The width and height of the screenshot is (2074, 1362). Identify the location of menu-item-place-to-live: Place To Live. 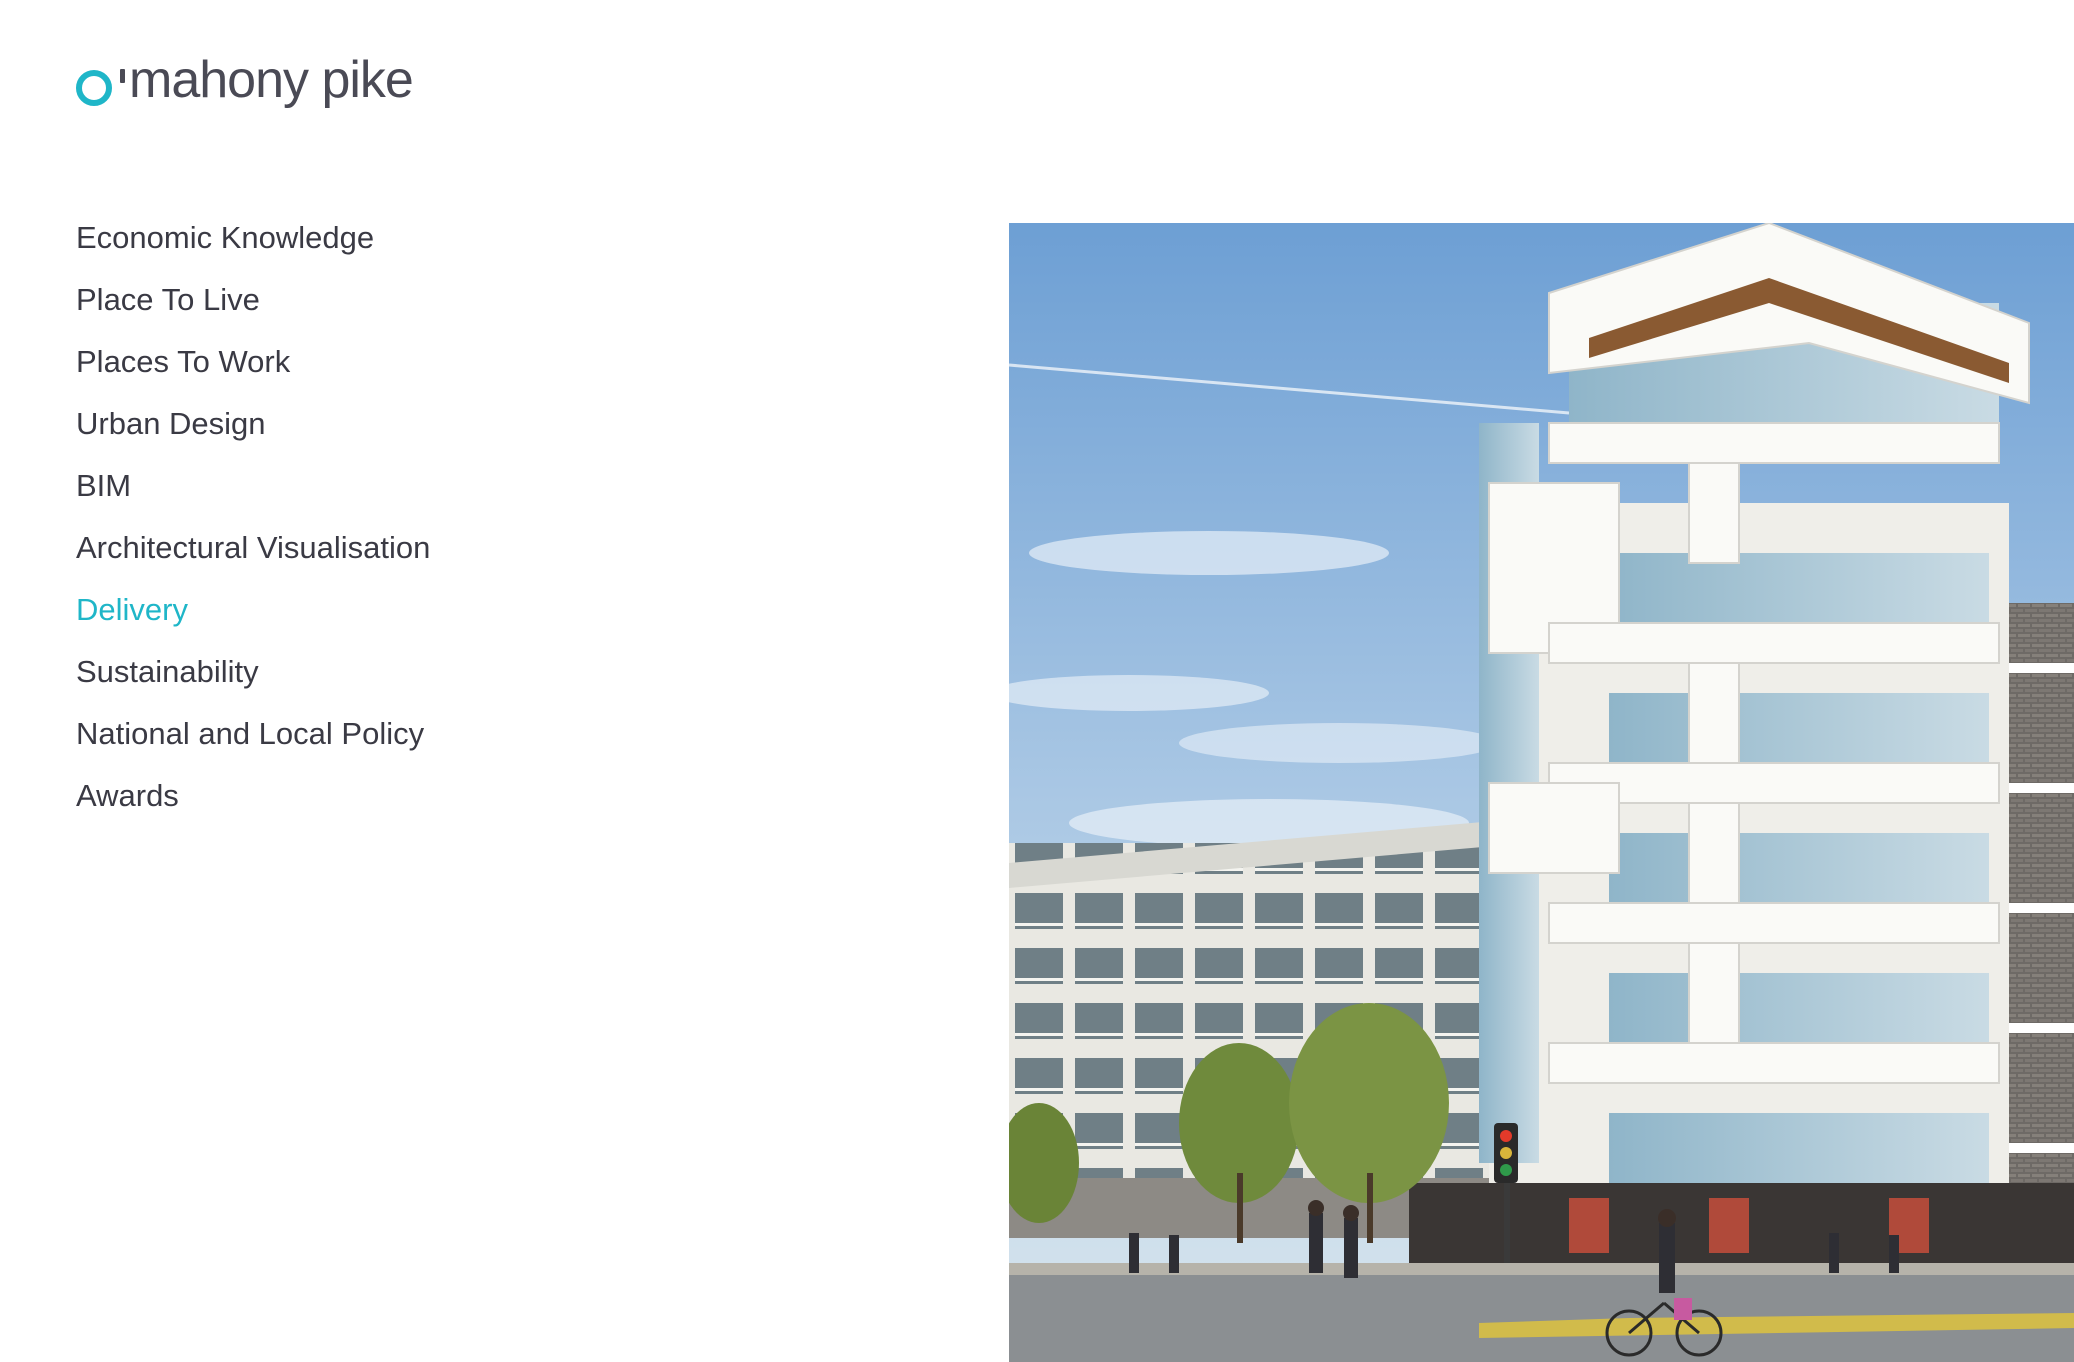
(253, 305).